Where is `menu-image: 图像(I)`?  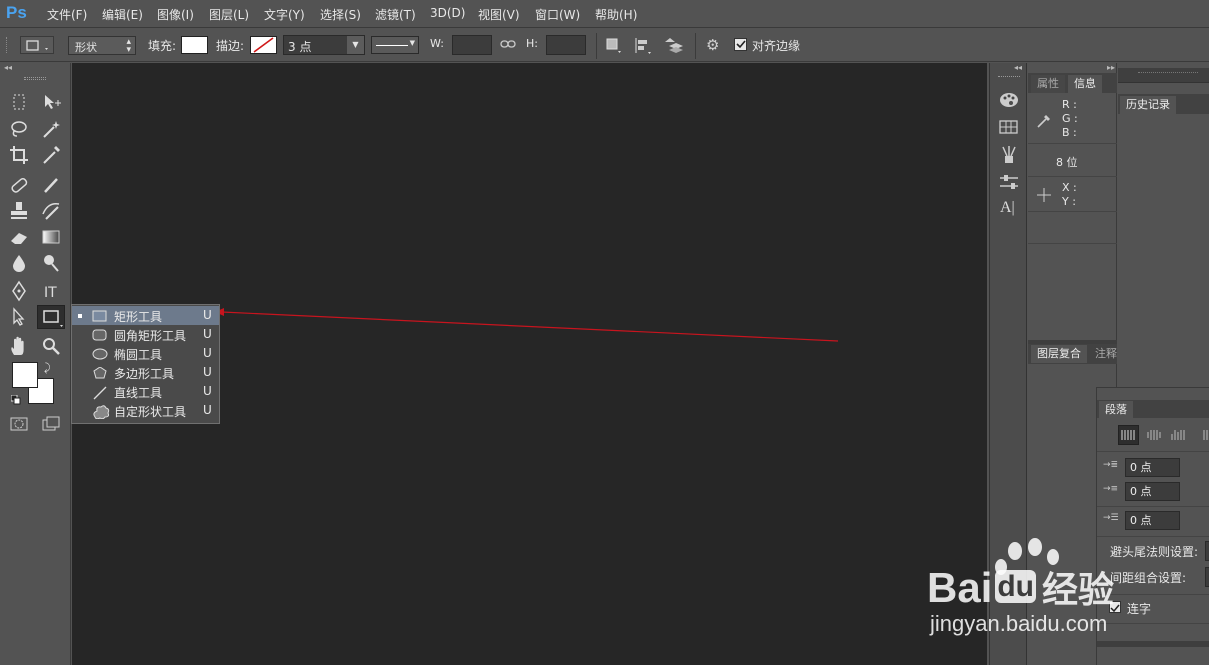
menu-image: 图像(I) is located at coordinates (175, 14).